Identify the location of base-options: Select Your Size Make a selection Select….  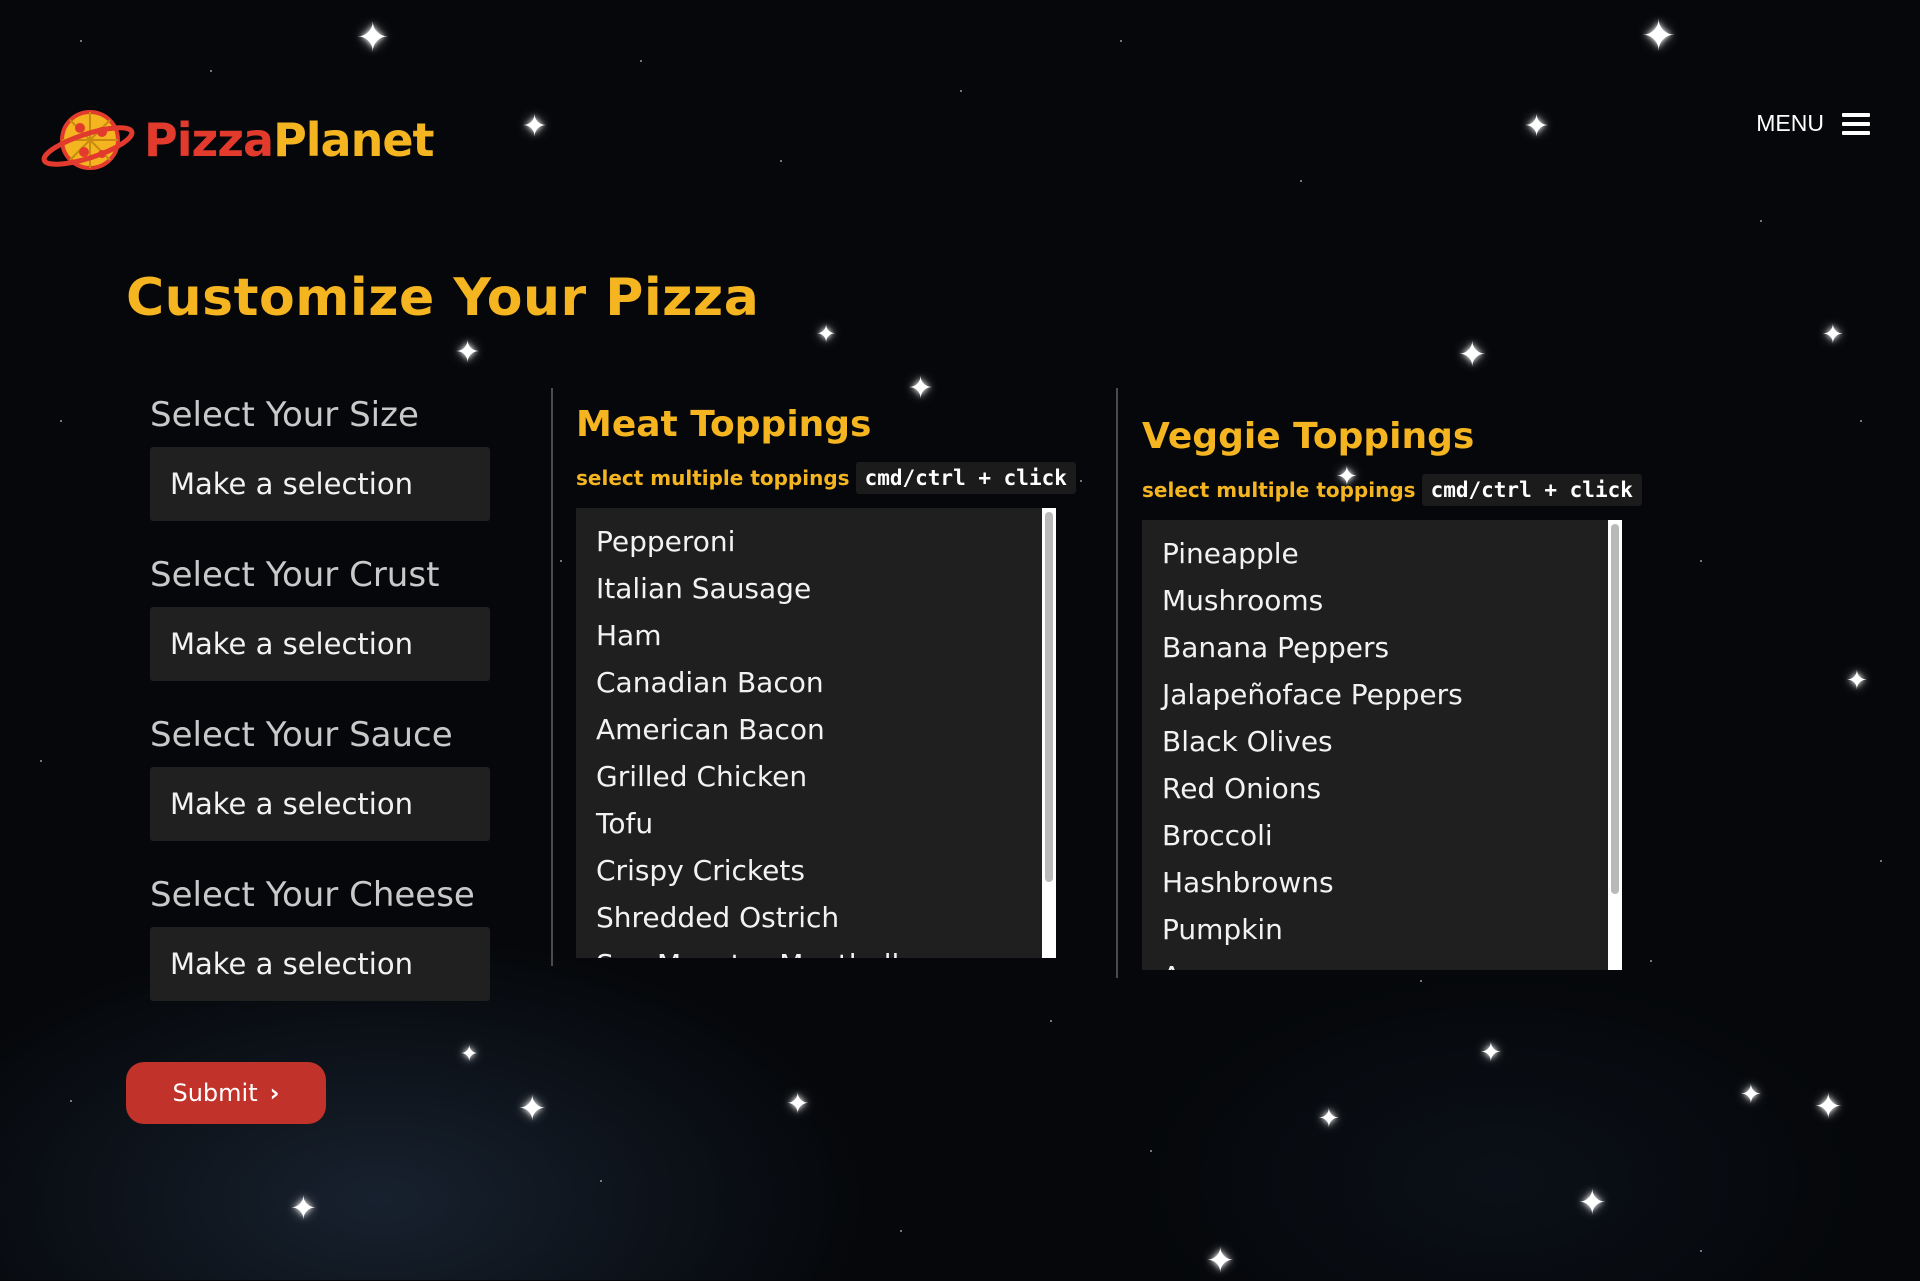
(320, 715).